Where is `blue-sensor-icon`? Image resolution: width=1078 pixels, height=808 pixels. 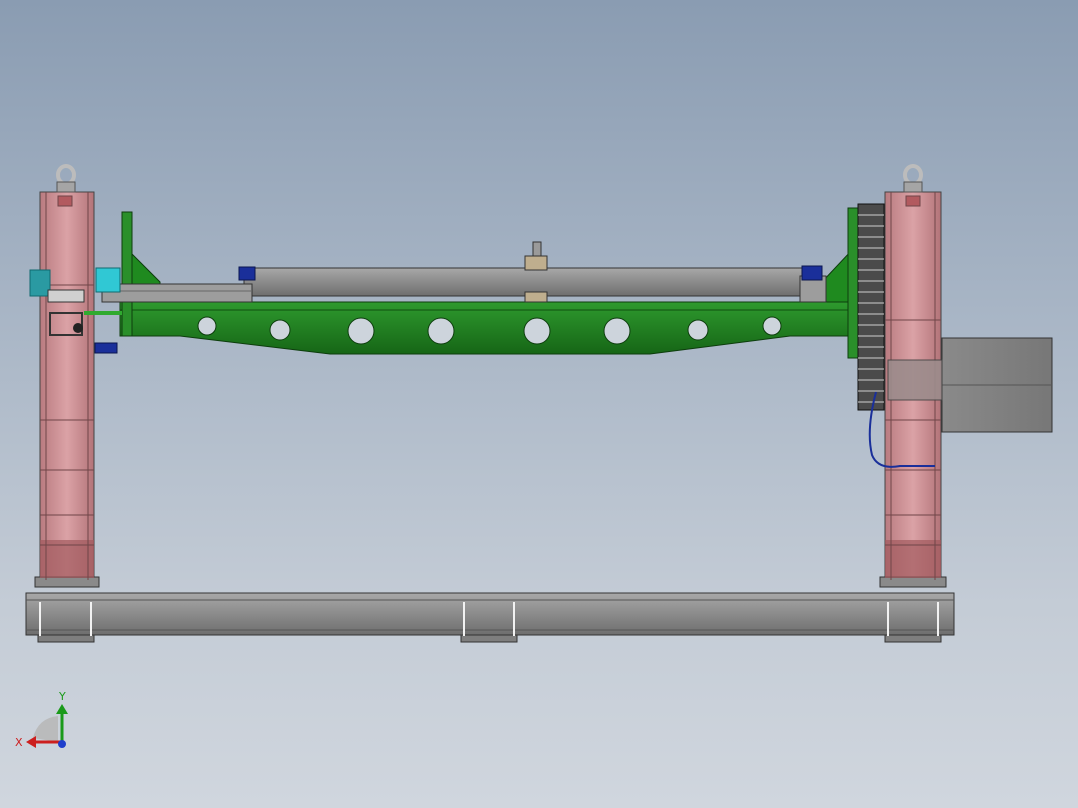
blue-sensor-icon is located at coordinates (106, 348).